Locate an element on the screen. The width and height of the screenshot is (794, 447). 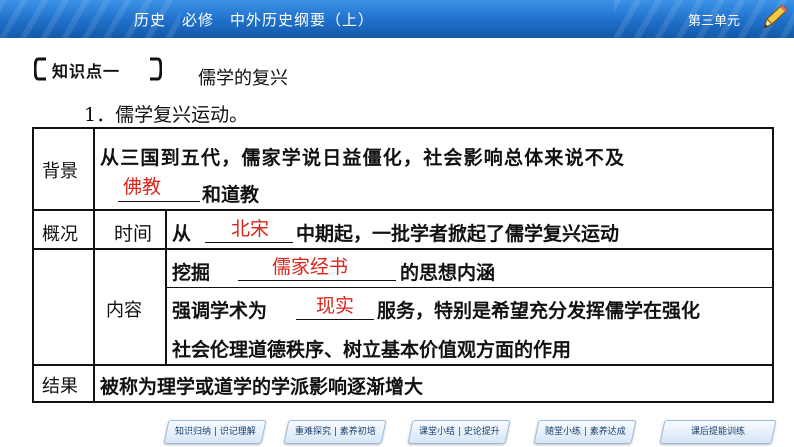
table-border-bottom is located at coordinates (403, 402).